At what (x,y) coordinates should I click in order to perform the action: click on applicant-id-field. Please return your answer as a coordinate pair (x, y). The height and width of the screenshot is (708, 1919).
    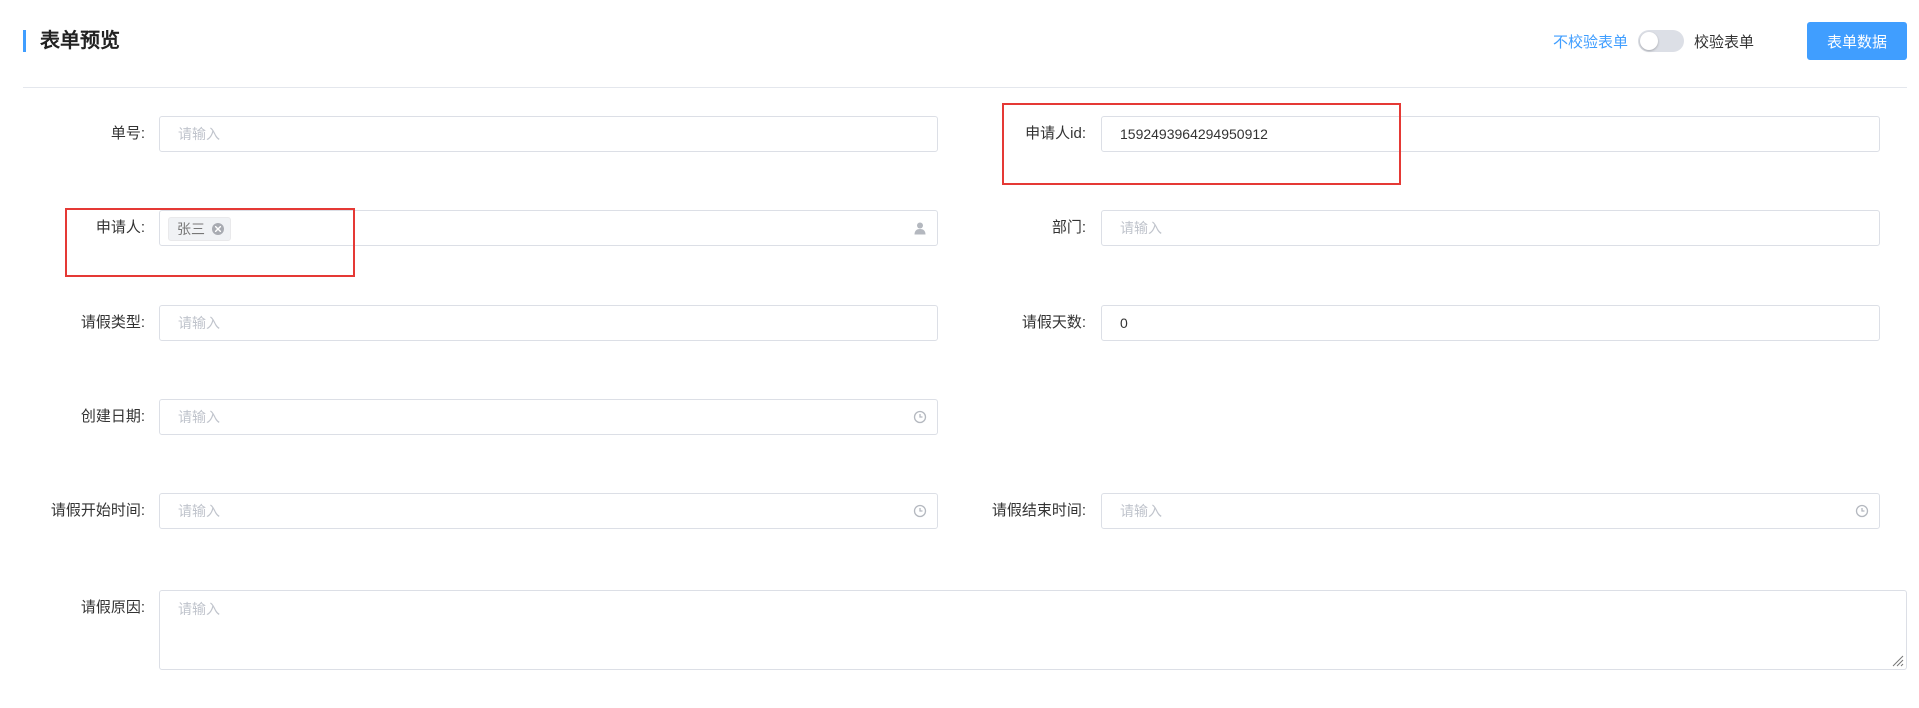
    Looking at the image, I should click on (1490, 134).